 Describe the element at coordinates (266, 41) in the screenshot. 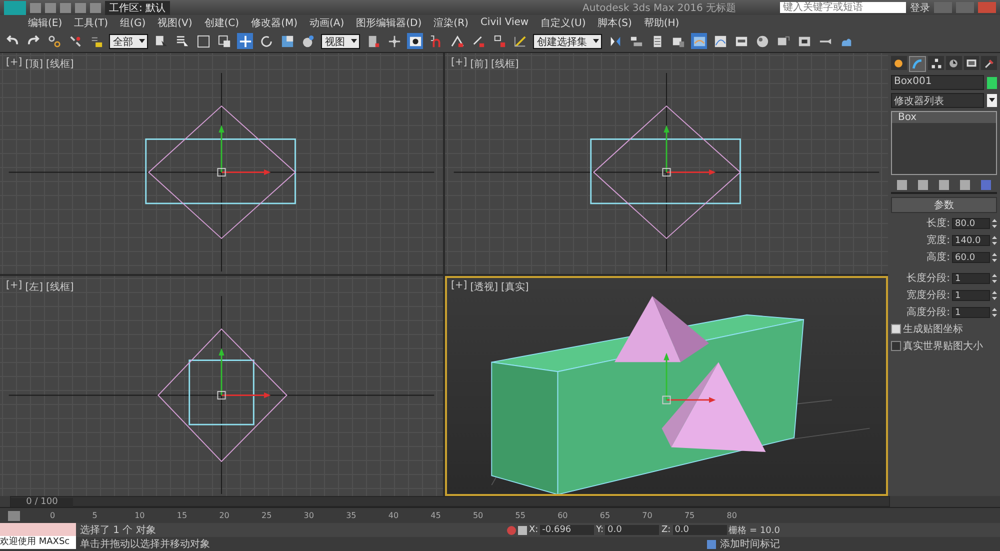

I see `rotate-tool-button` at that location.